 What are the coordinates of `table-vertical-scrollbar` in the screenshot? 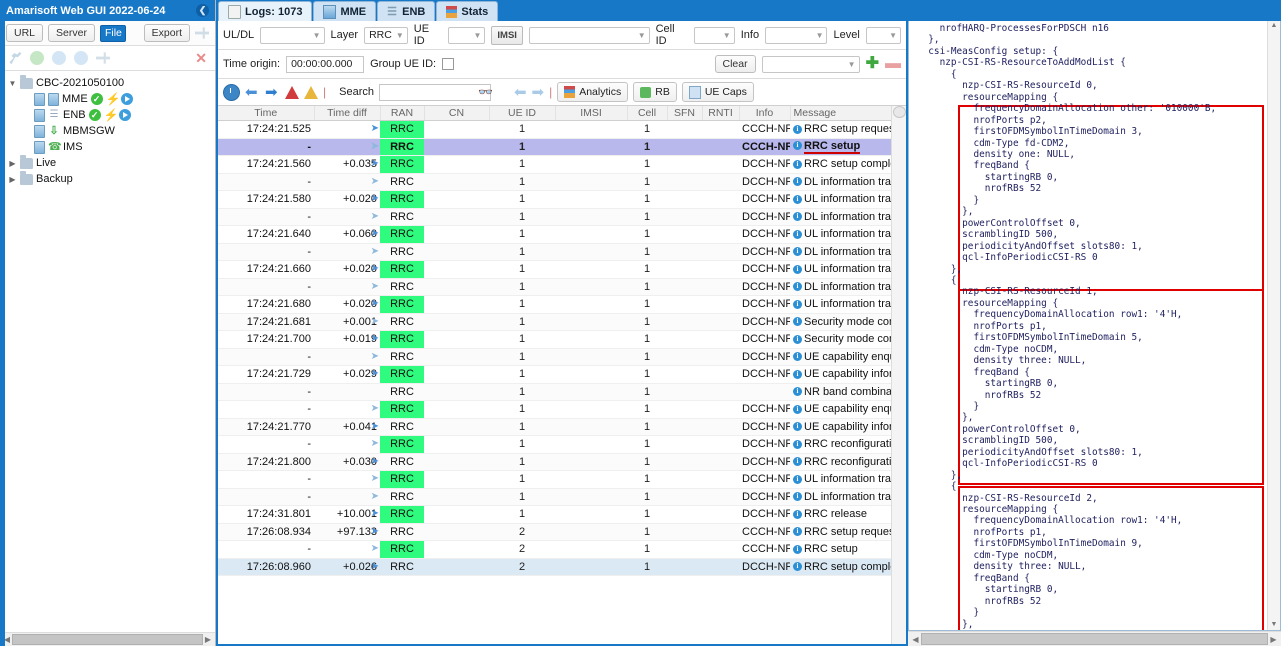 It's located at (898, 375).